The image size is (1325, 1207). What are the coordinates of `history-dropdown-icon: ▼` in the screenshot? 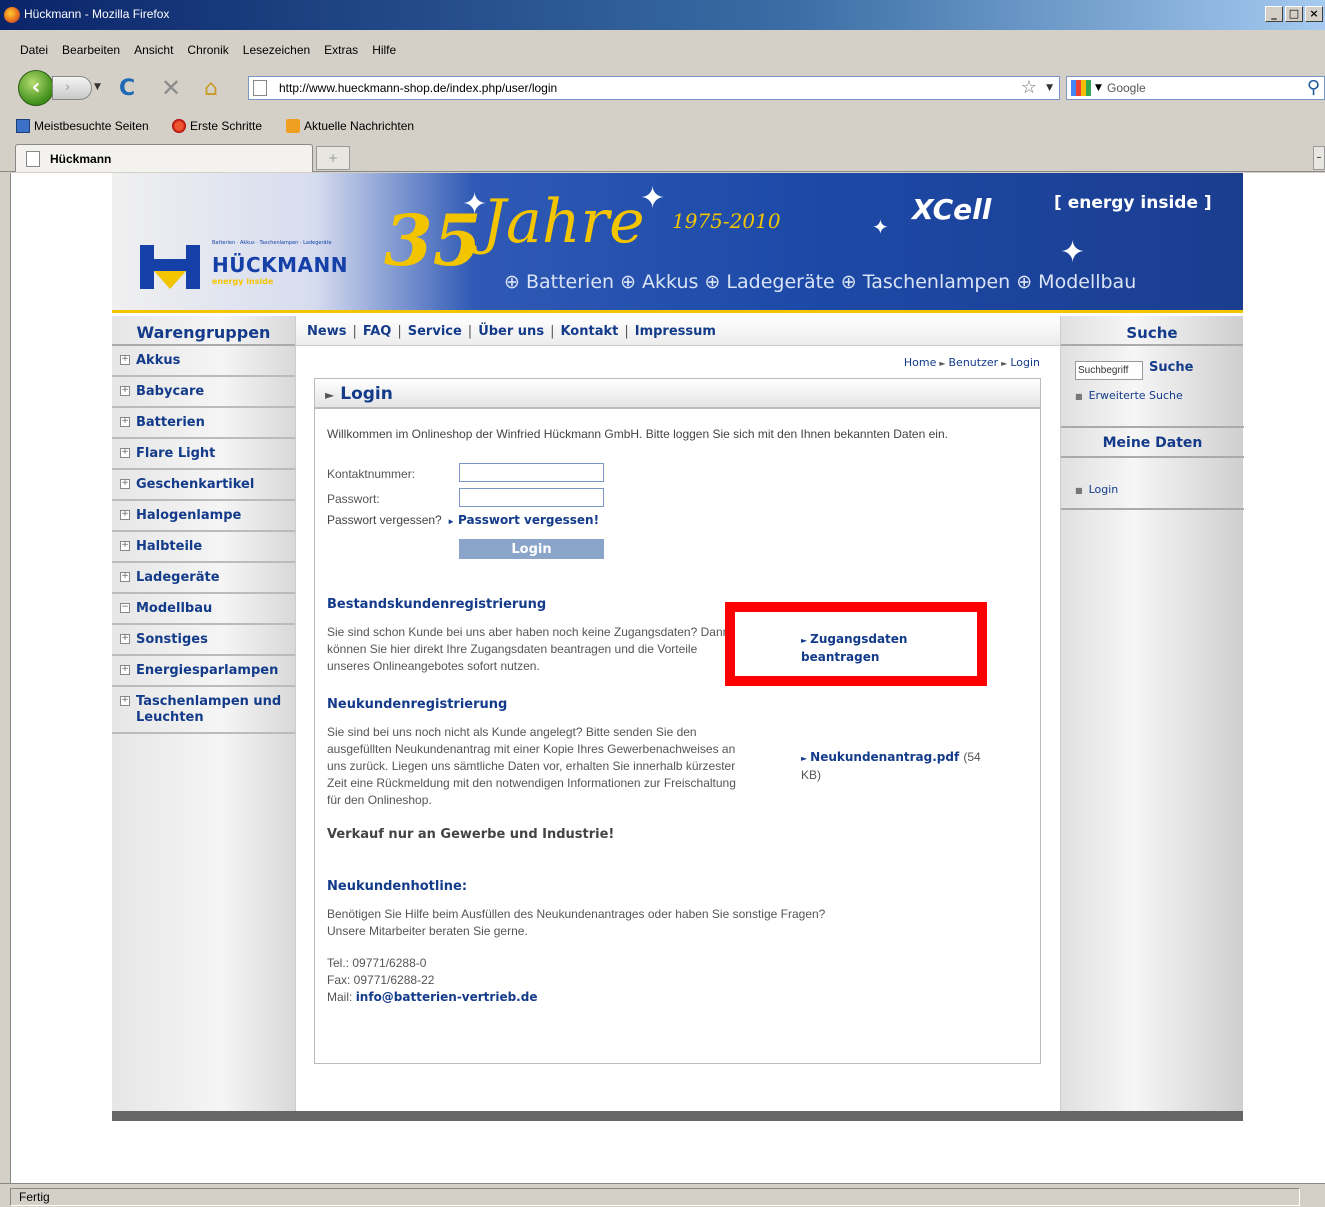 It's located at (97, 87).